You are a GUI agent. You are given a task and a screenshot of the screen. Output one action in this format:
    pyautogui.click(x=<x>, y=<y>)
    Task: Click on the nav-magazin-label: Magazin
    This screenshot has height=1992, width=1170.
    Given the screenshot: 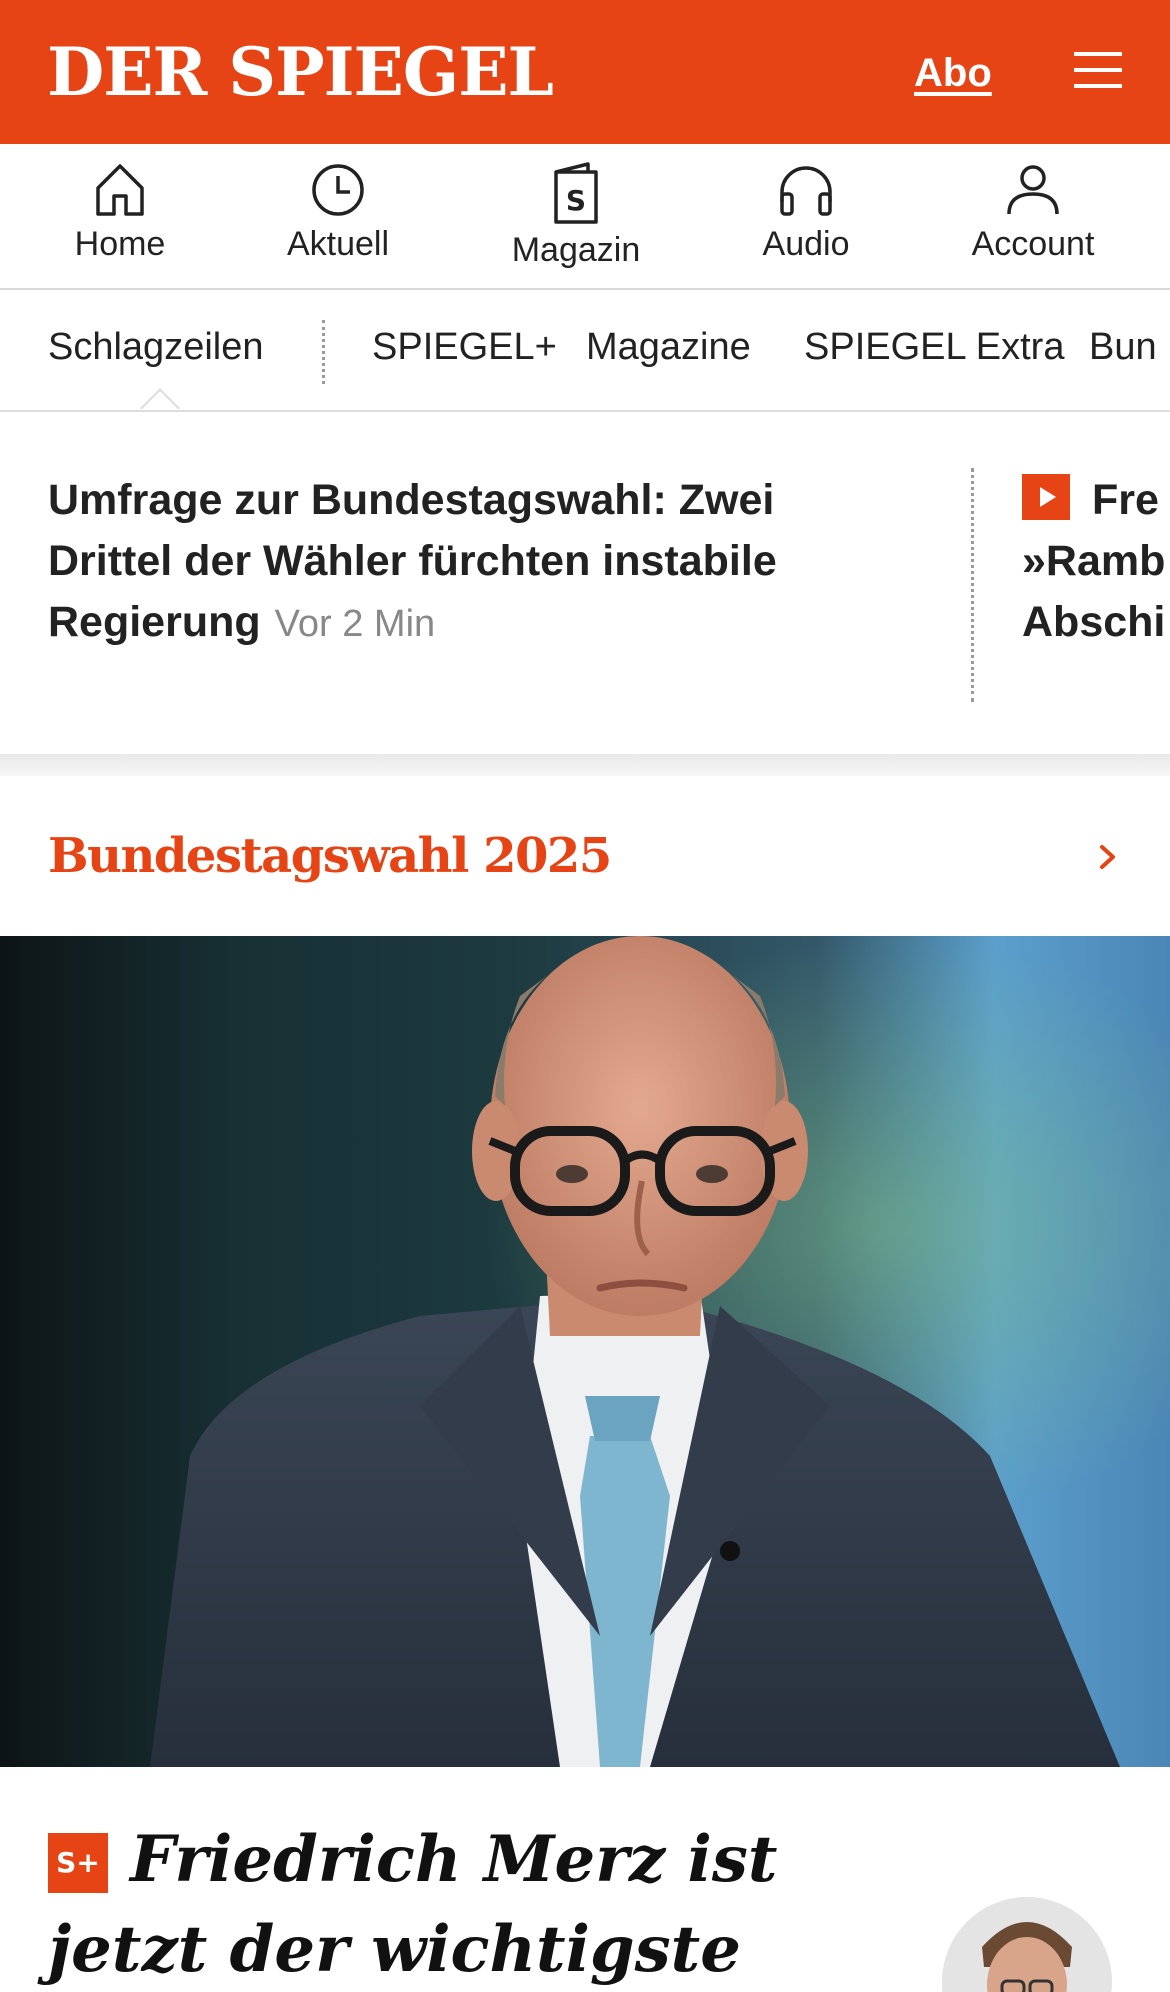 What is the action you would take?
    pyautogui.click(x=576, y=250)
    